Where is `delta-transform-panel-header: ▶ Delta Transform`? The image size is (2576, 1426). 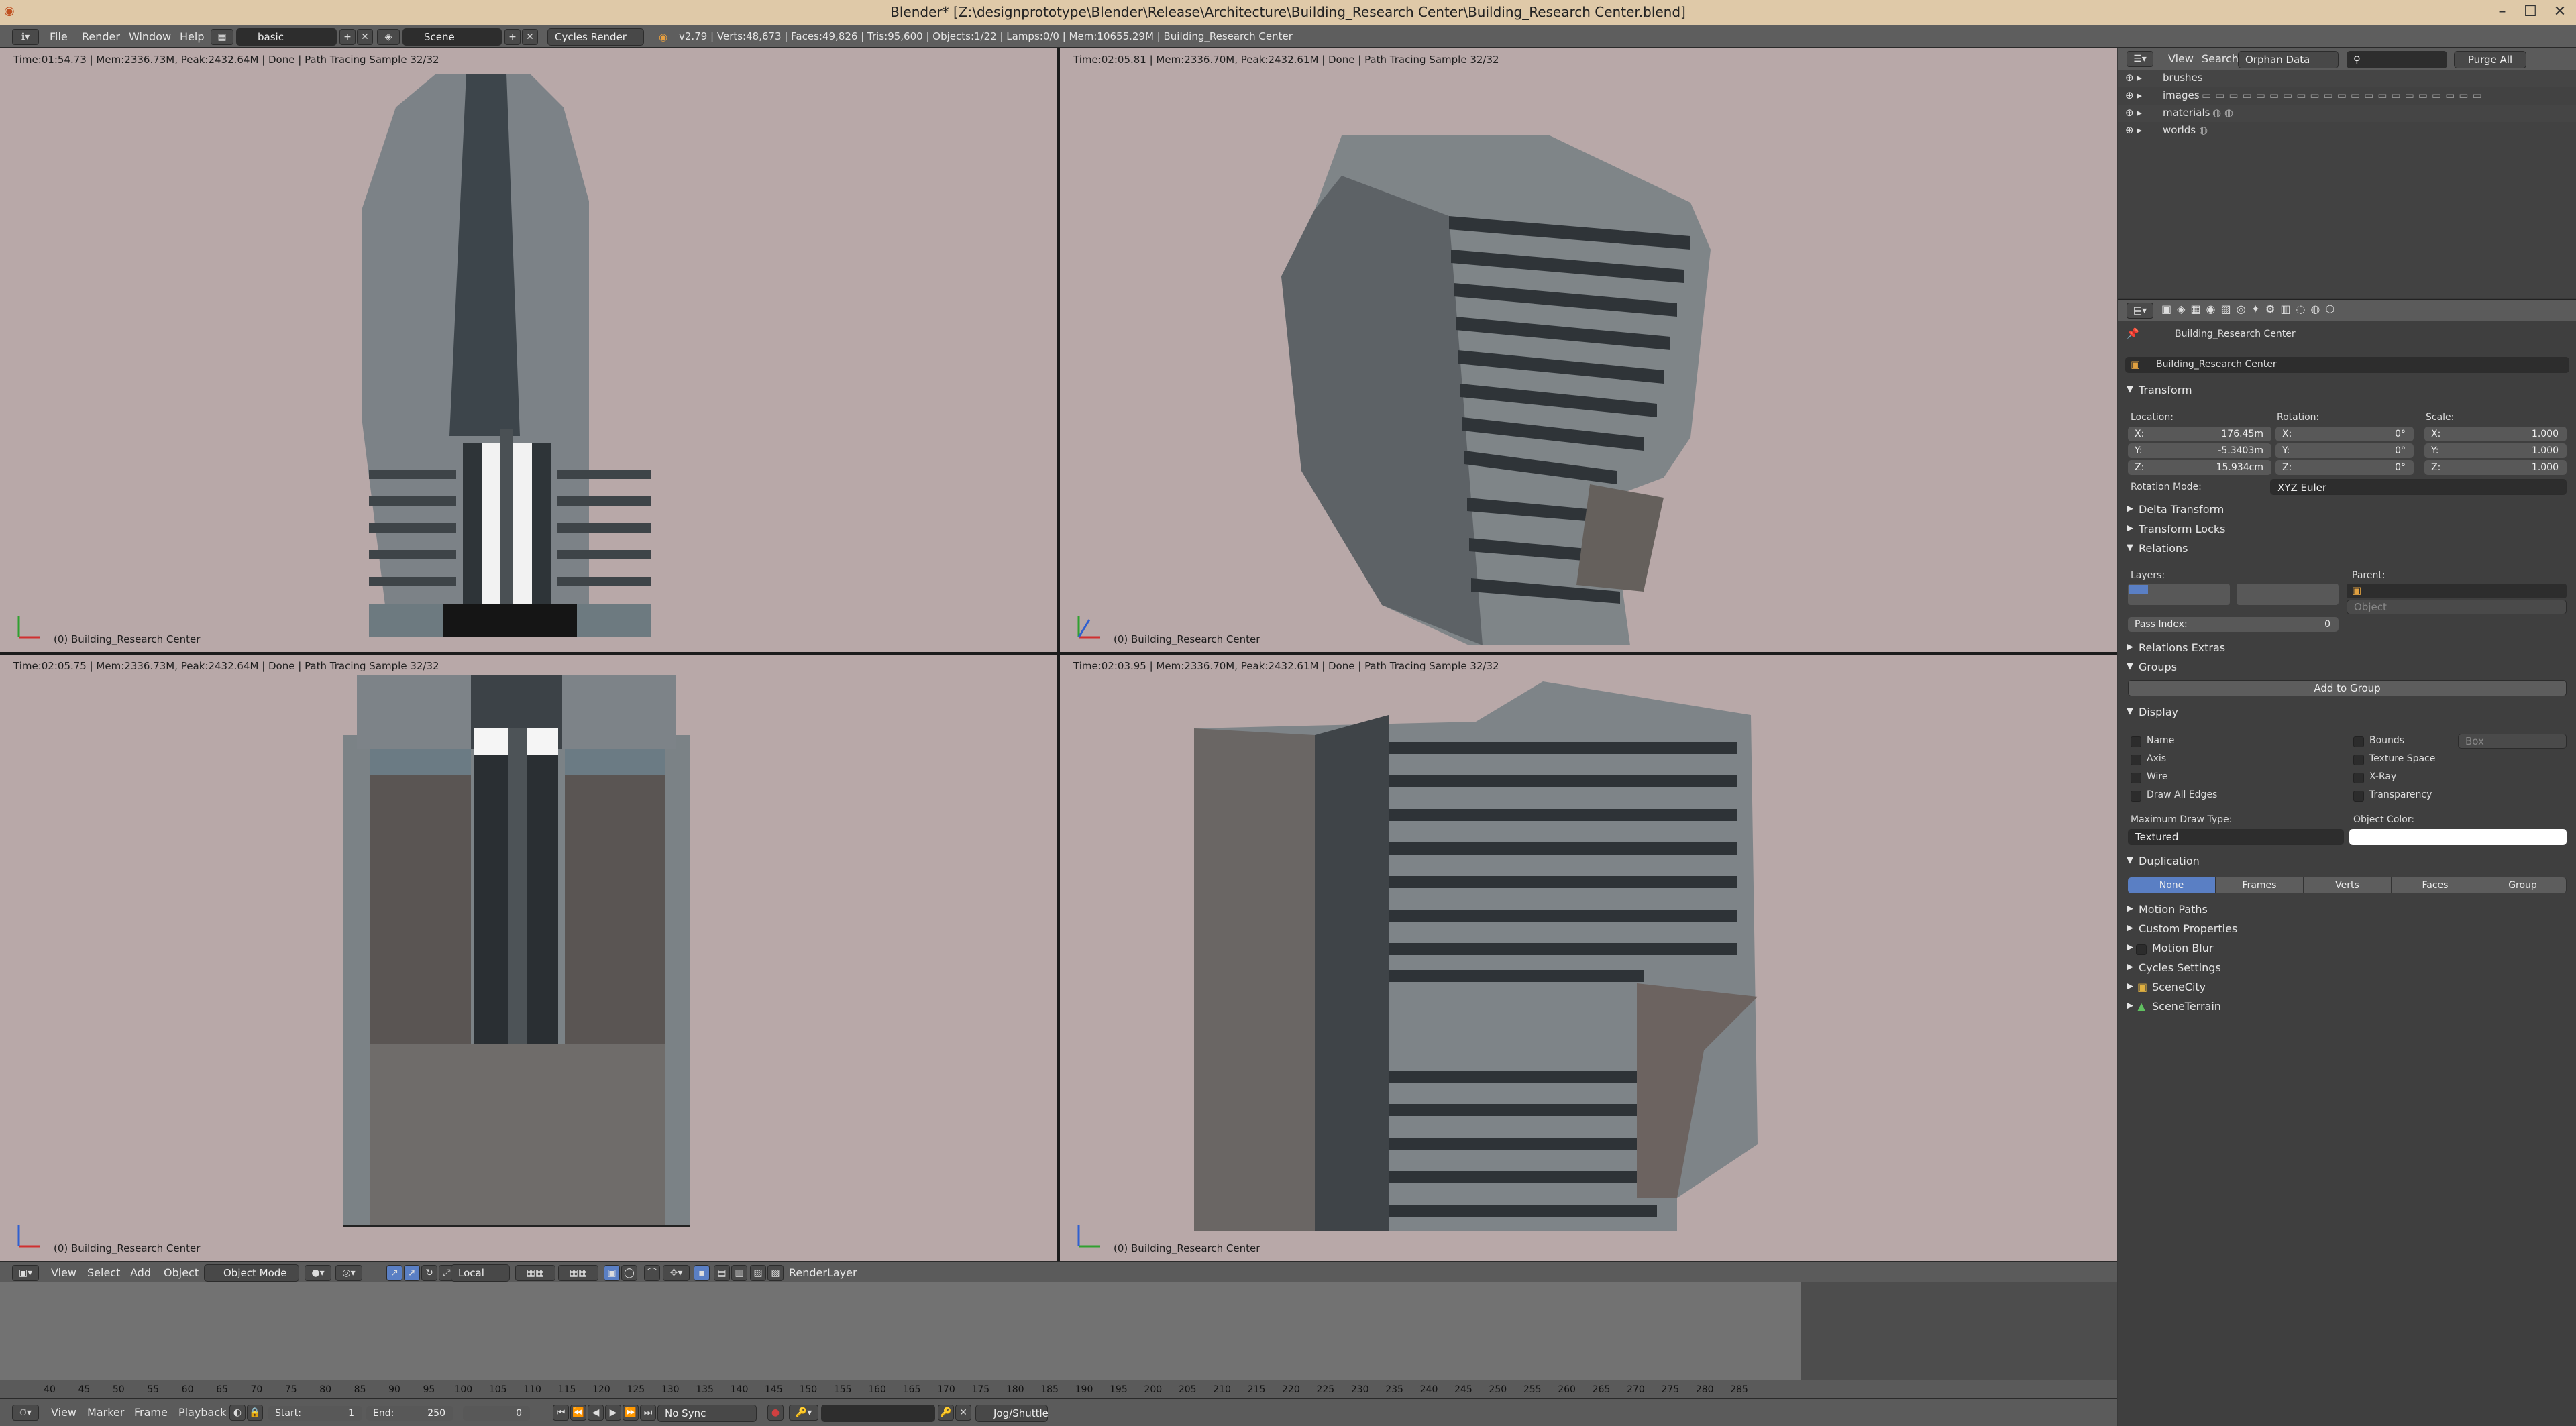 delta-transform-panel-header: ▶ Delta Transform is located at coordinates (2347, 511).